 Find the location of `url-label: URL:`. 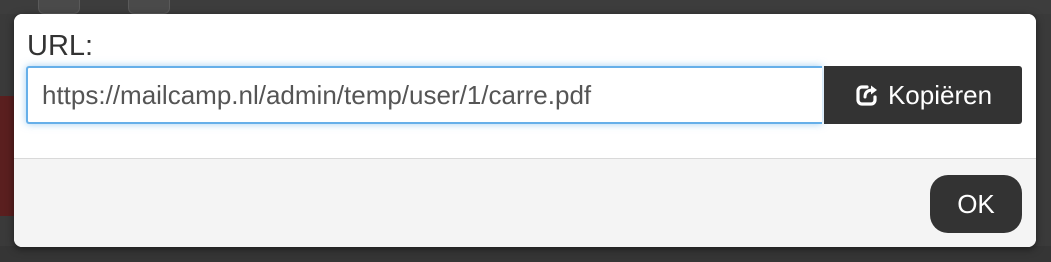

url-label: URL: is located at coordinates (60, 46).